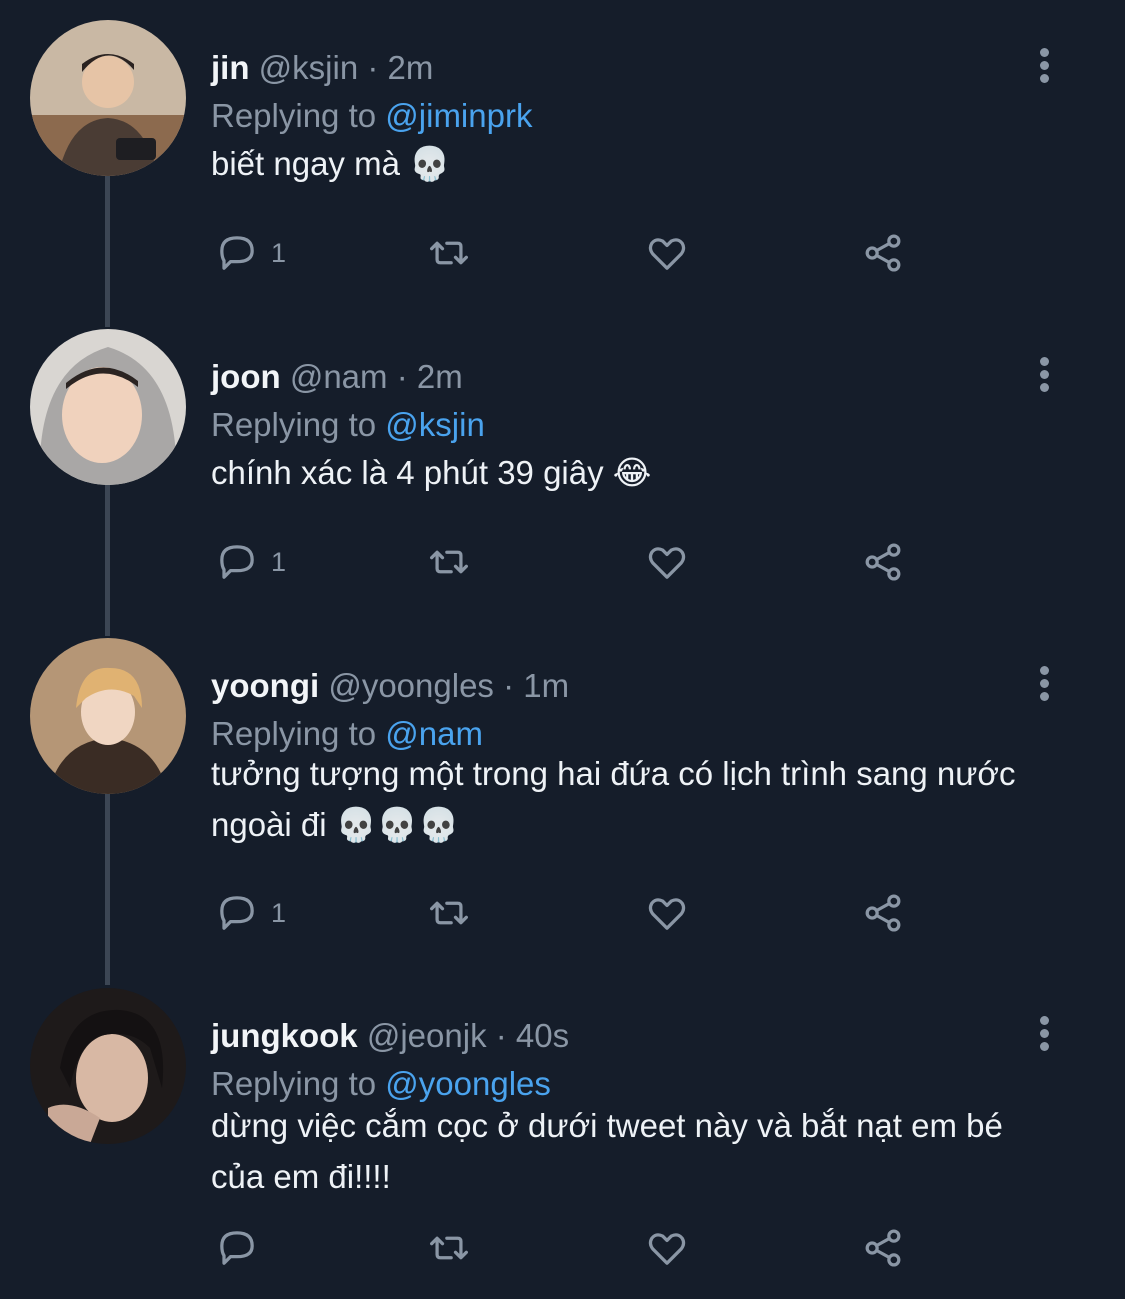 This screenshot has width=1125, height=1299. Describe the element at coordinates (571, 1248) in the screenshot. I see `action-bar` at that location.